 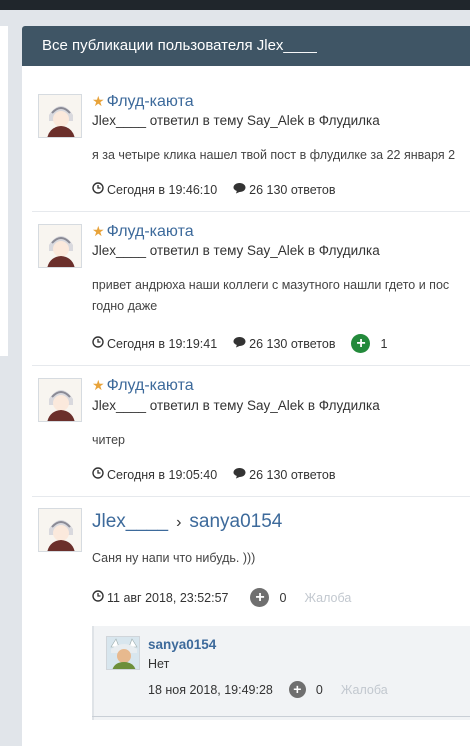 What do you see at coordinates (235, 5) in the screenshot?
I see `top-navigation-bar` at bounding box center [235, 5].